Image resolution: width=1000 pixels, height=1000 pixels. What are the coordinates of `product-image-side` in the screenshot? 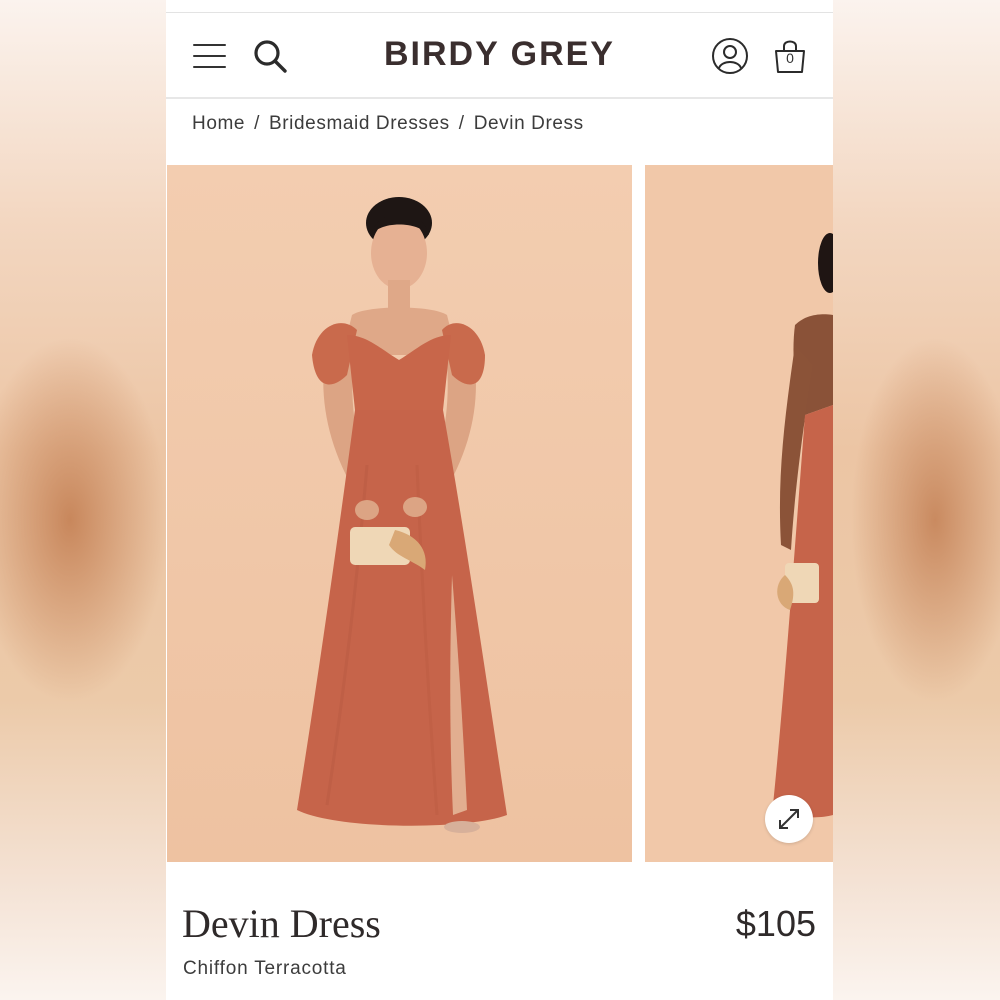 It's located at (739, 513).